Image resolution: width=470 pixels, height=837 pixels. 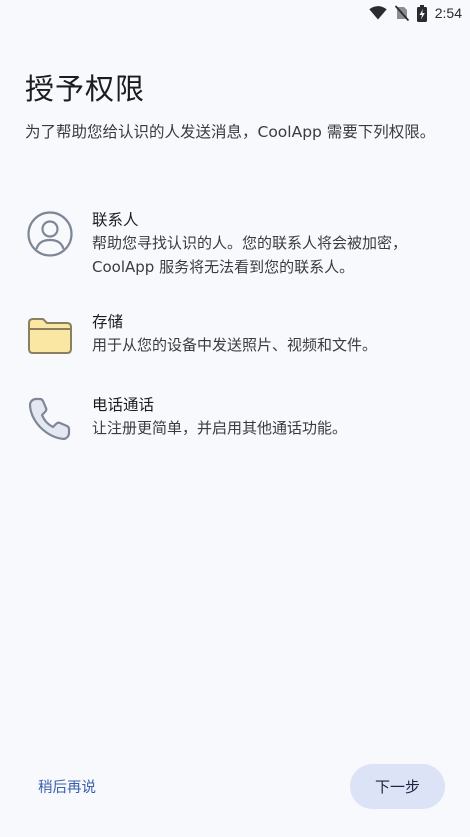 I want to click on phone-icon, so click(x=50, y=419).